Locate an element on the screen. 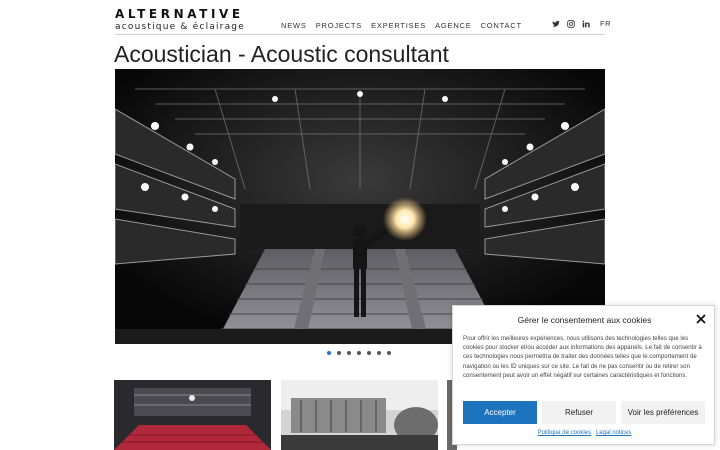  site-logo: ALTERNATIVE acoustique & éclairage is located at coordinates (180, 20).